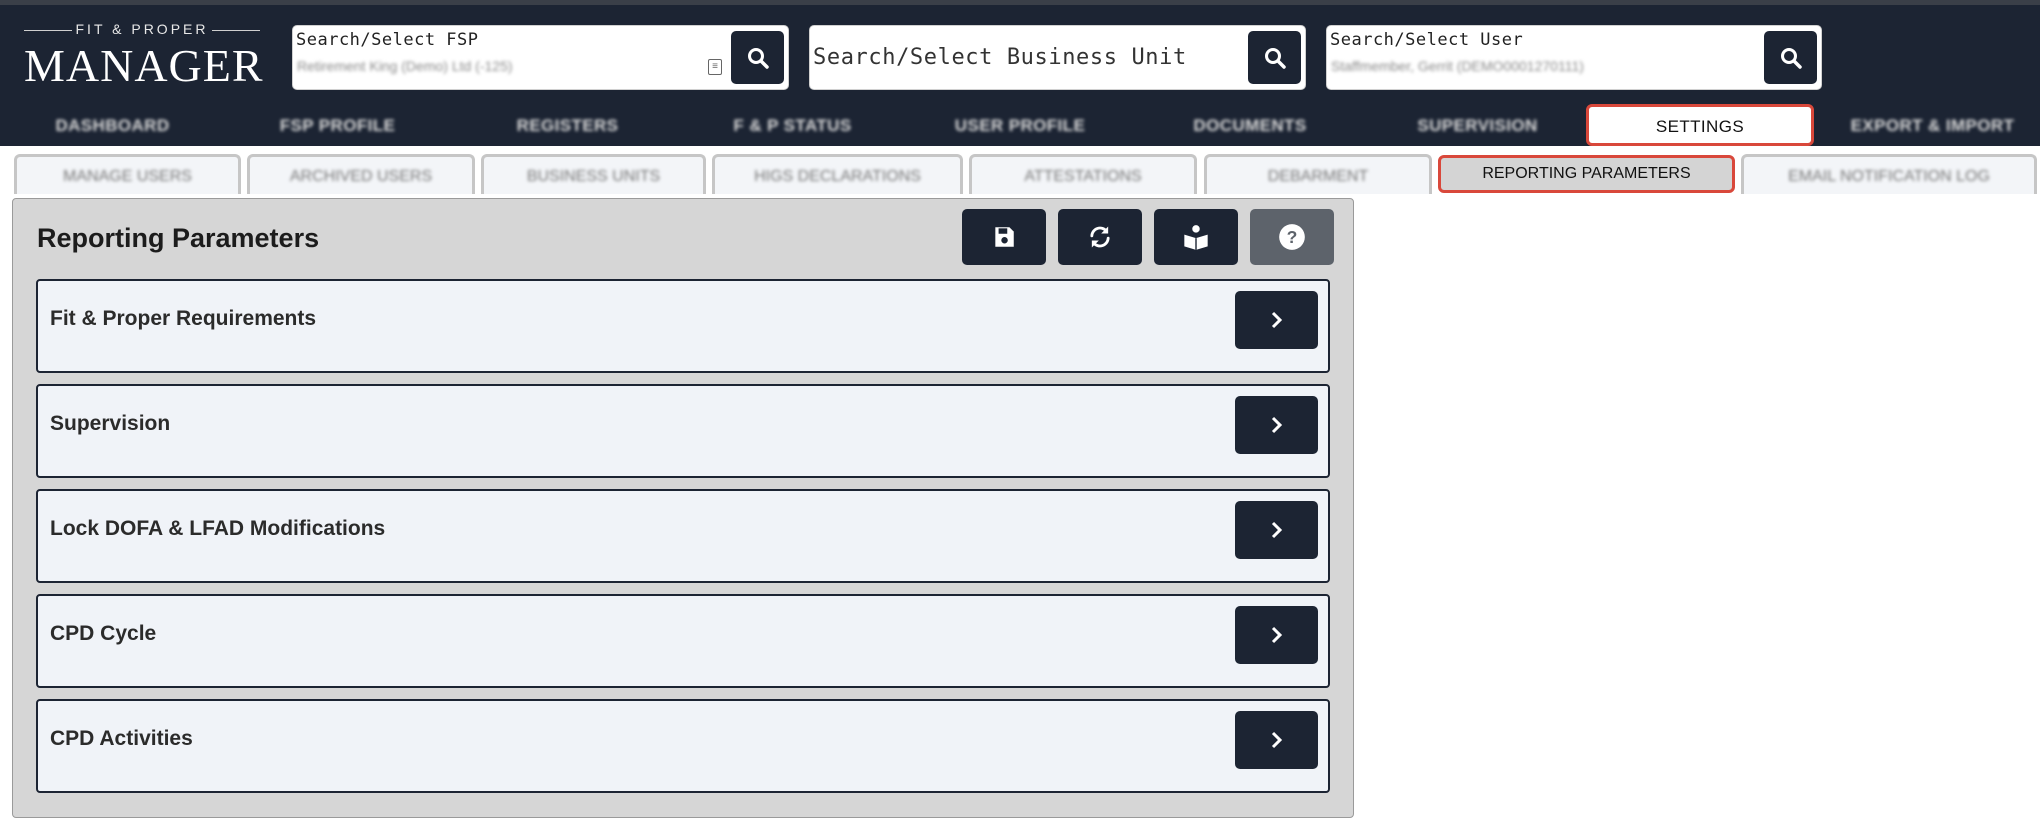  What do you see at coordinates (337, 126) in the screenshot?
I see `nav-fsp-profile: FSP PROFILE` at bounding box center [337, 126].